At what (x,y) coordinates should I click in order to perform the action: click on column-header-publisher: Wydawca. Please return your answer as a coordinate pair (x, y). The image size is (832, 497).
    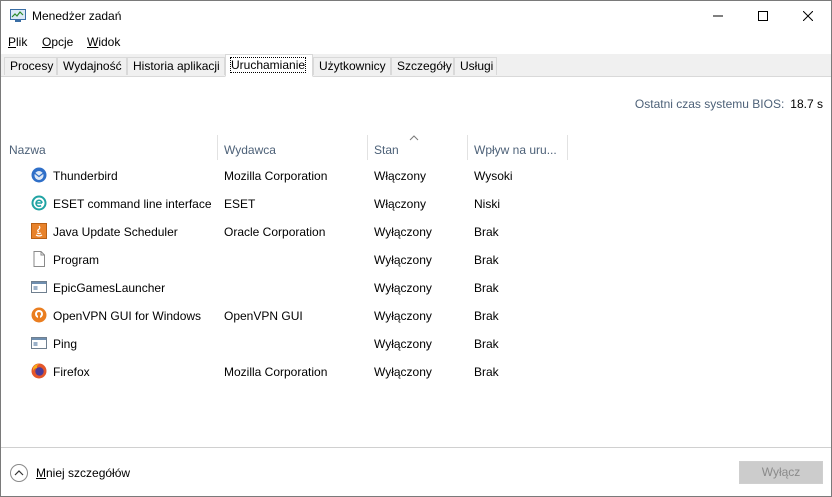
    Looking at the image, I should click on (250, 150).